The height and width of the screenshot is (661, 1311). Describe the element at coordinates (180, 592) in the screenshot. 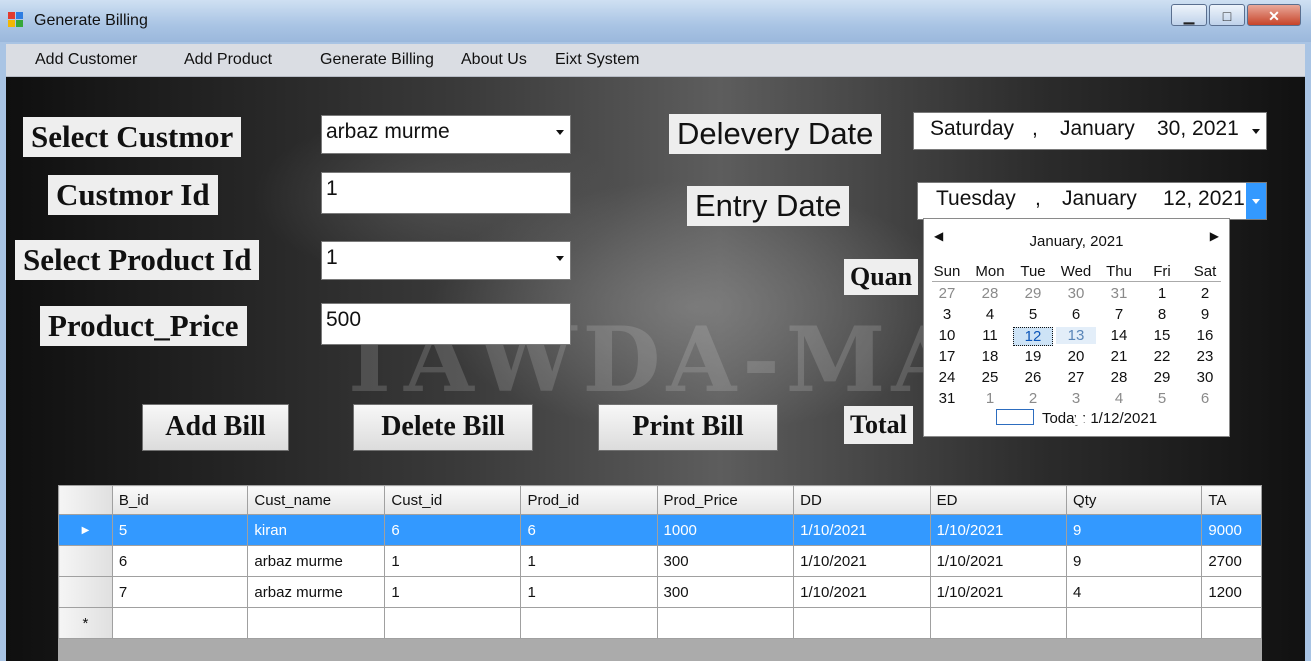

I see `cell-b-id: 7` at that location.